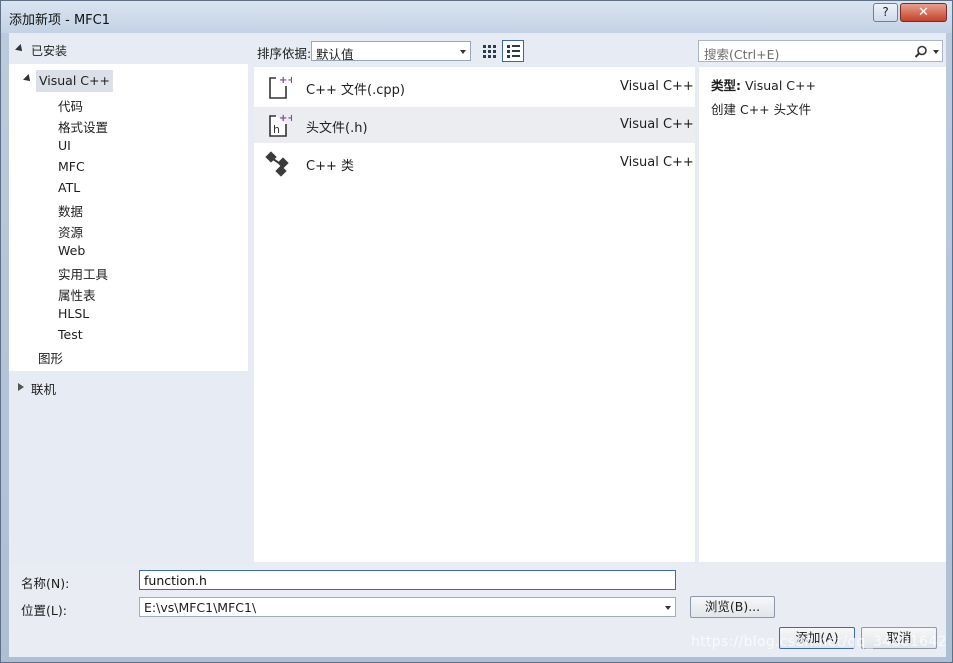 This screenshot has width=953, height=663. What do you see at coordinates (73, 313) in the screenshot?
I see `tree-item: HLSL` at bounding box center [73, 313].